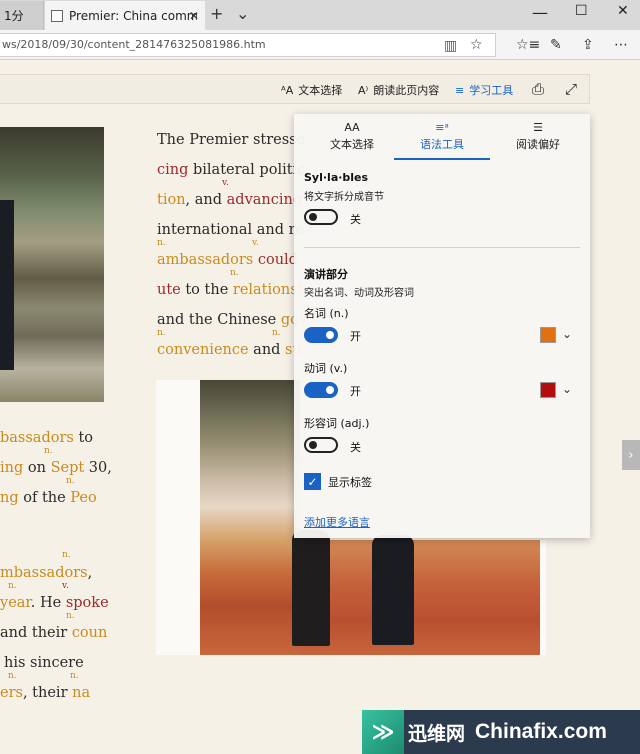 Image resolution: width=640 pixels, height=754 pixels. I want to click on more-icon: ⋯, so click(621, 45).